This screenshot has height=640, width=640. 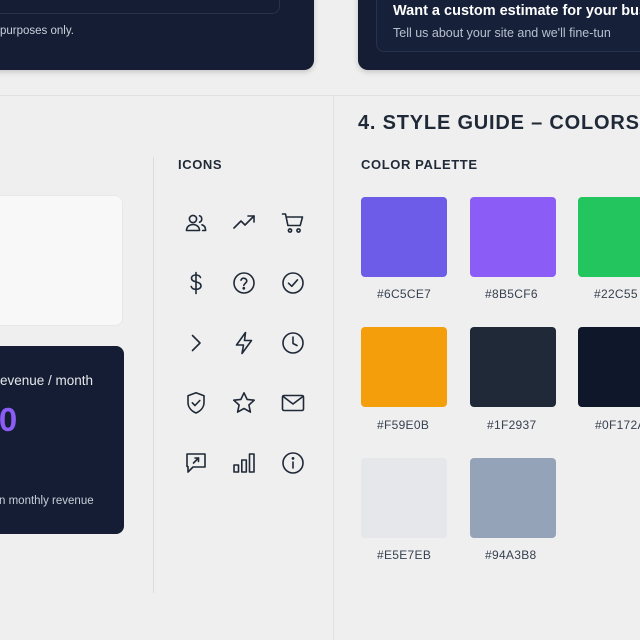 What do you see at coordinates (196, 463) in the screenshot?
I see `message-icon` at bounding box center [196, 463].